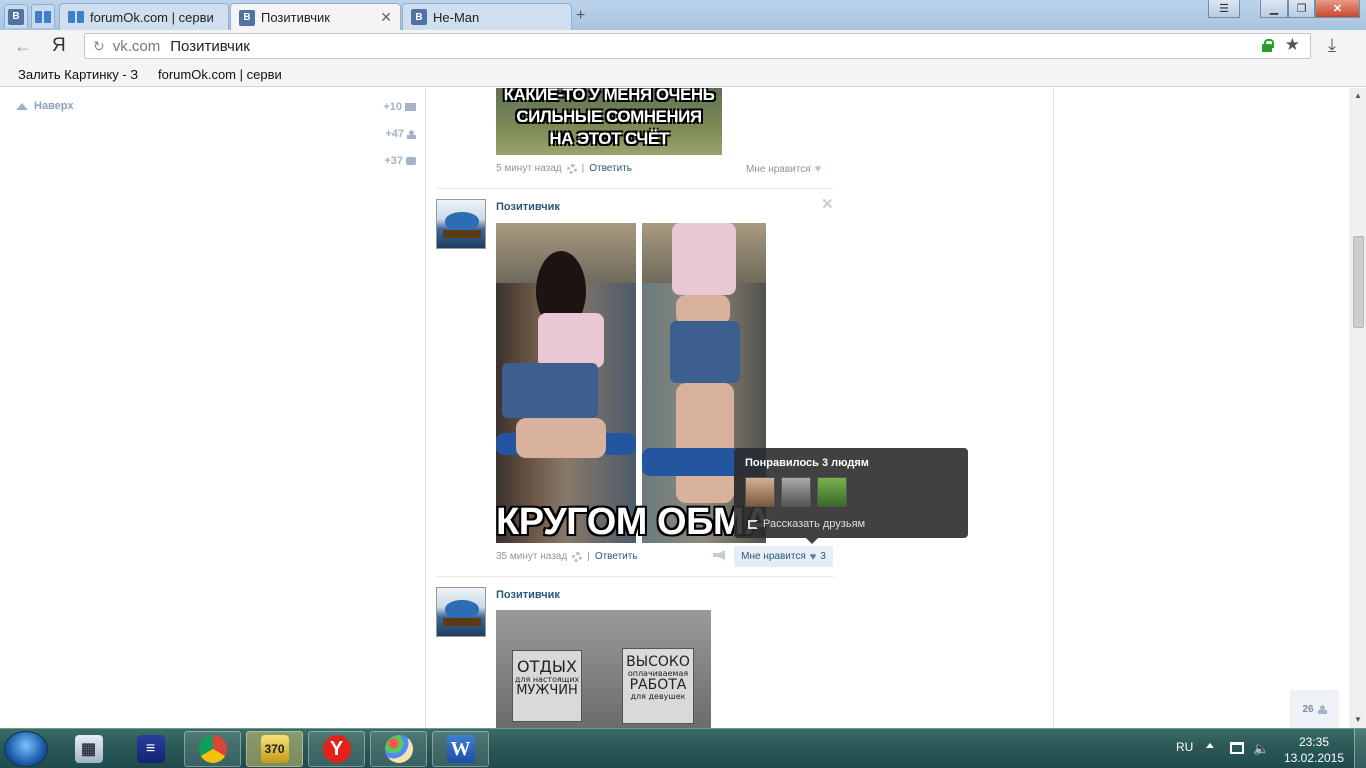 The image size is (1366, 768). I want to click on close-tab-icon: ✕, so click(386, 17).